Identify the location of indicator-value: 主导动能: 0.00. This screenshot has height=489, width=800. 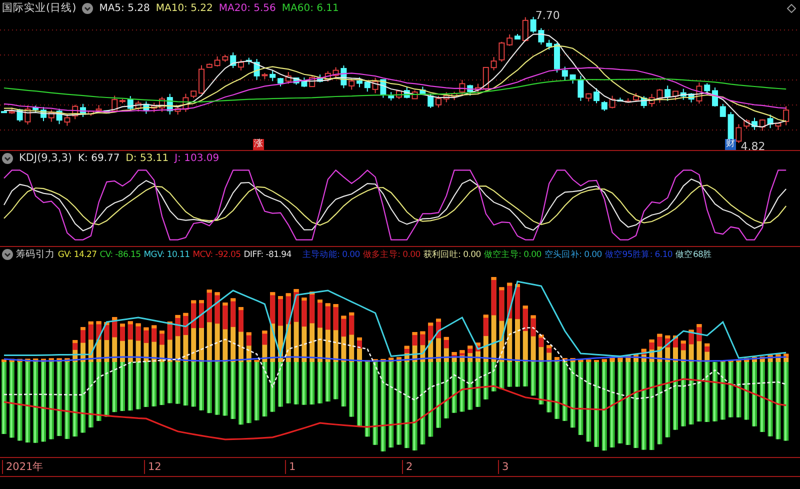
(331, 254).